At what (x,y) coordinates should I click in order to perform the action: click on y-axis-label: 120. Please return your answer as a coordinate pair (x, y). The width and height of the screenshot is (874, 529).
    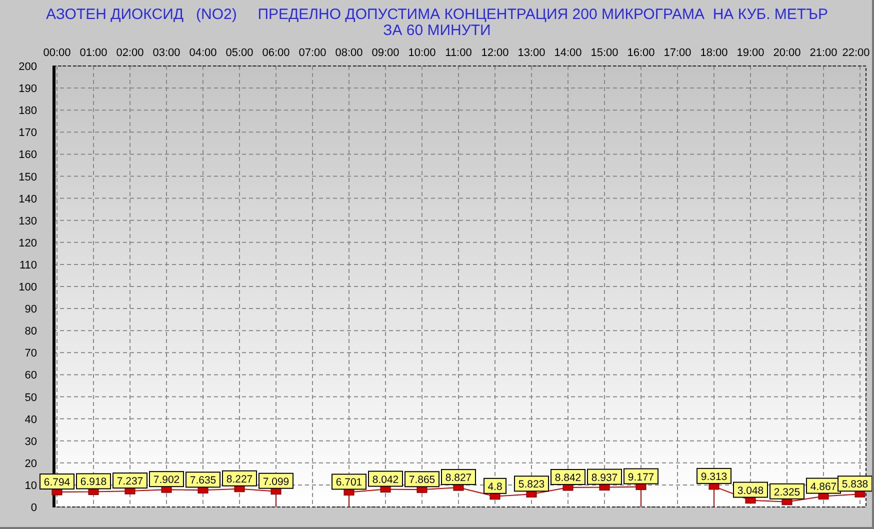
    Looking at the image, I should click on (27, 243).